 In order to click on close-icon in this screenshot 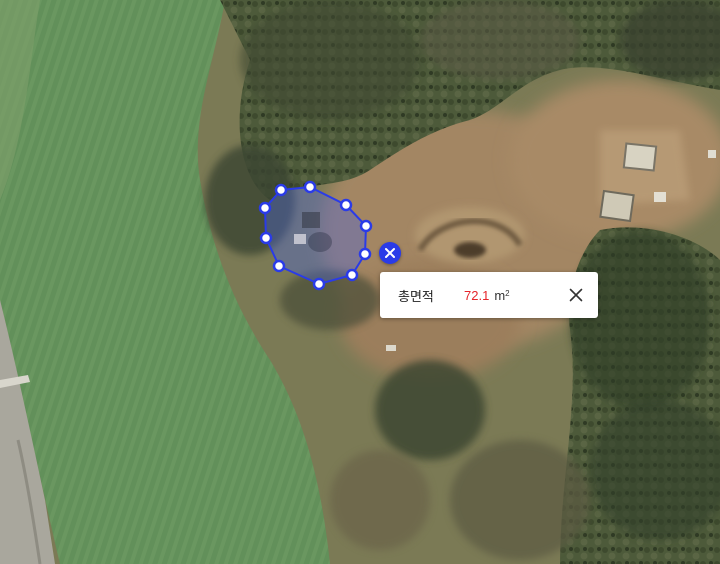, I will do `click(576, 295)`.